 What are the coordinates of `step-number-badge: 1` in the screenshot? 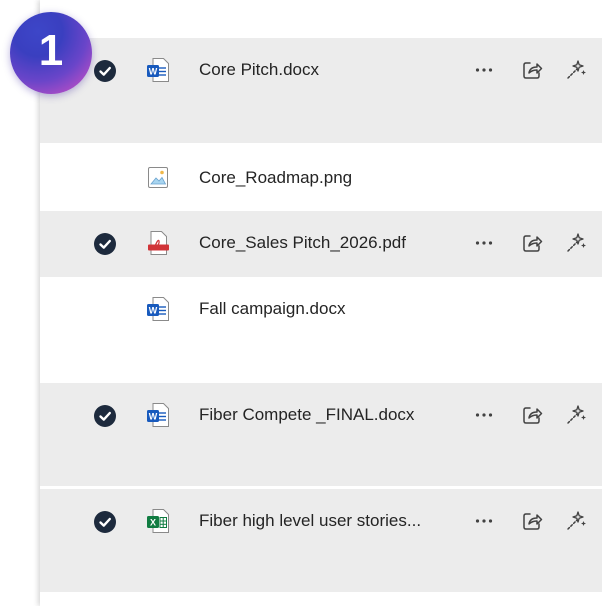 It's located at (51, 53).